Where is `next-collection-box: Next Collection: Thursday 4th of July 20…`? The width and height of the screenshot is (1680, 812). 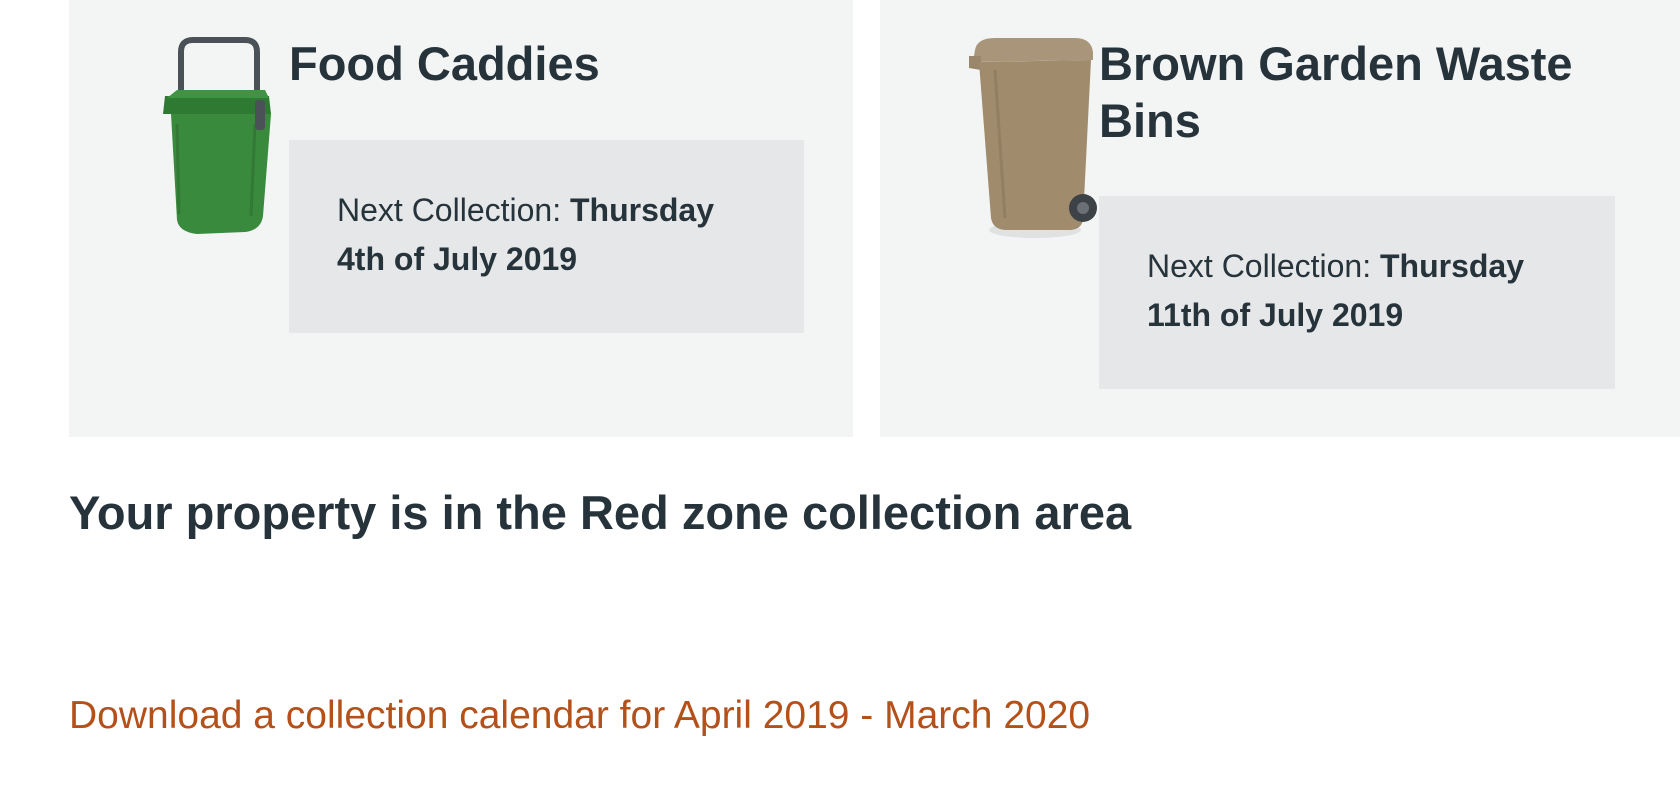 next-collection-box: Next Collection: Thursday 4th of July 20… is located at coordinates (546, 236).